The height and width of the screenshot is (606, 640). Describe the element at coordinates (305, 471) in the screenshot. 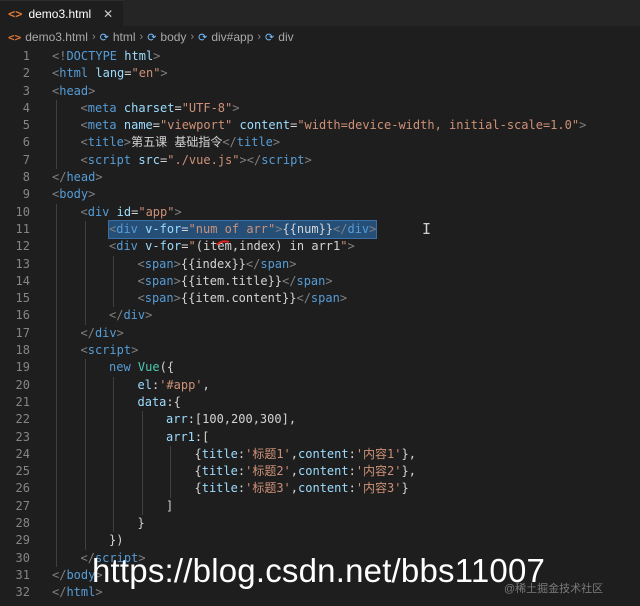

I see `code-text: {title:'标题2',content:'内容2'},` at that location.